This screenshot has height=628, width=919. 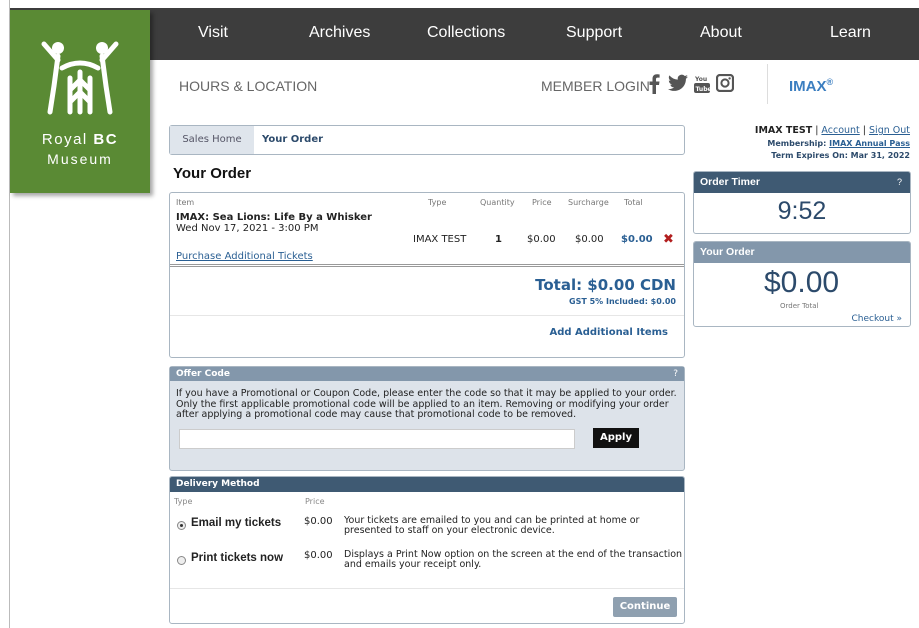 What do you see at coordinates (497, 202) in the screenshot?
I see `col-quantity: Quantity` at bounding box center [497, 202].